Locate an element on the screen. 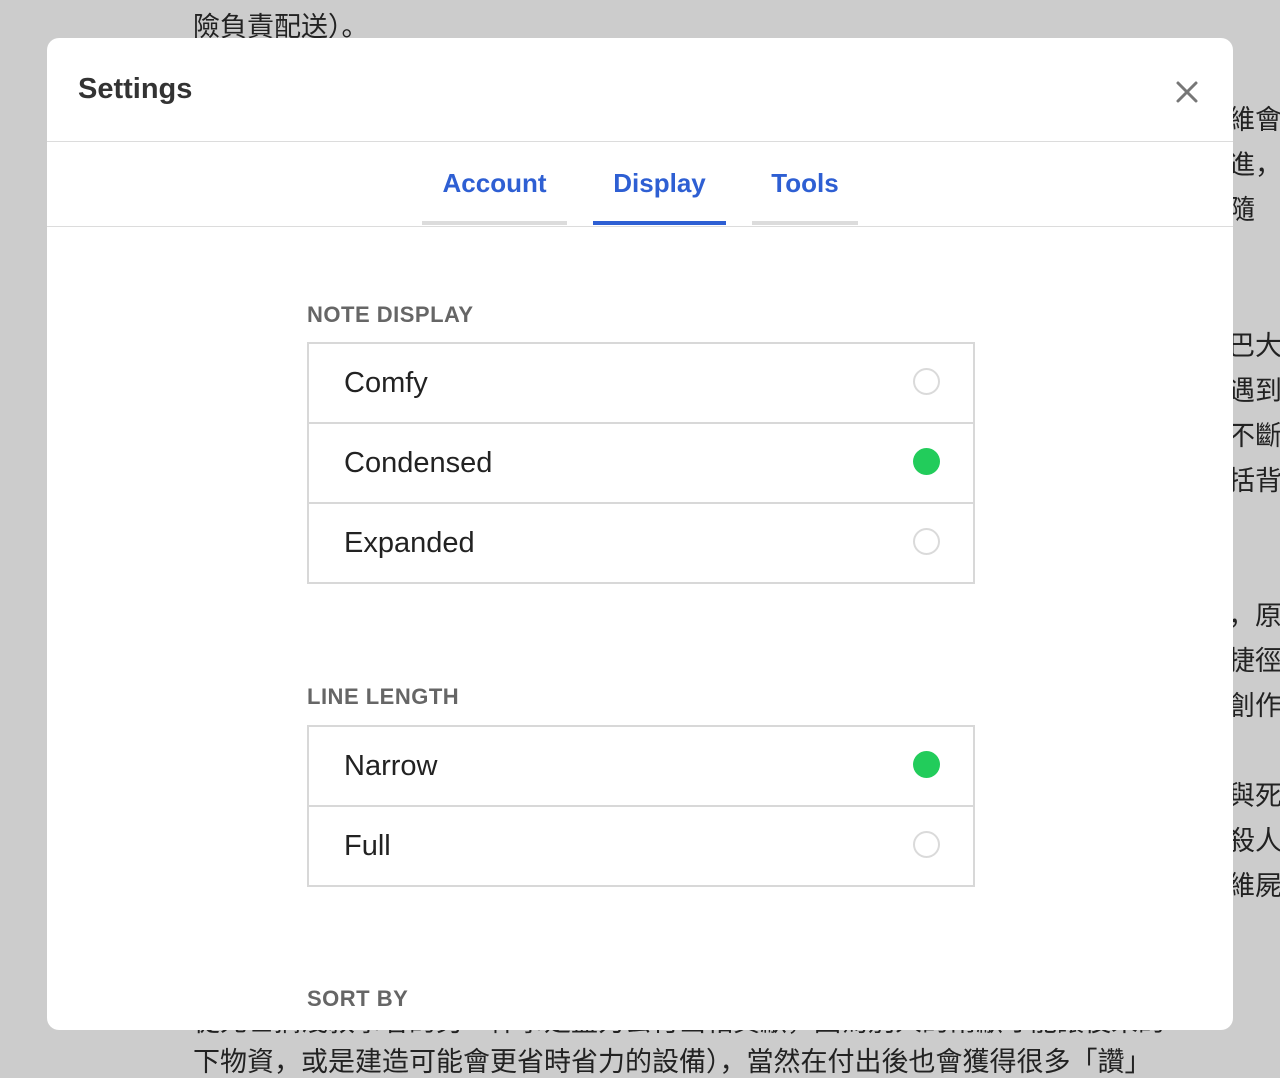 Image resolution: width=1280 pixels, height=1078 pixels. section-label-line-length: LINE LENGTH is located at coordinates (383, 696).